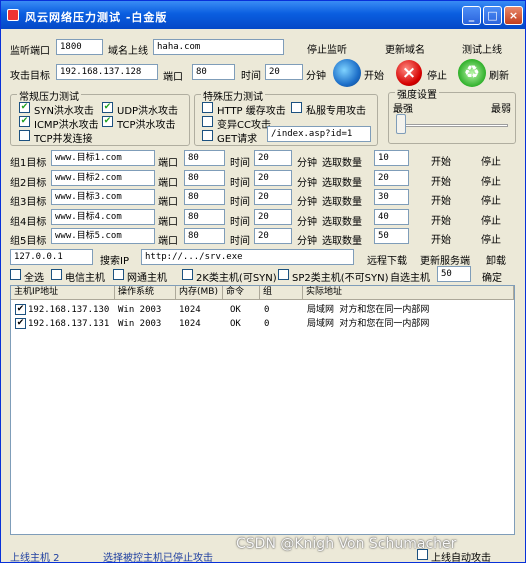 The image size is (526, 563). What do you see at coordinates (283, 274) in the screenshot?
I see `hostsp2-checkbox` at bounding box center [283, 274].